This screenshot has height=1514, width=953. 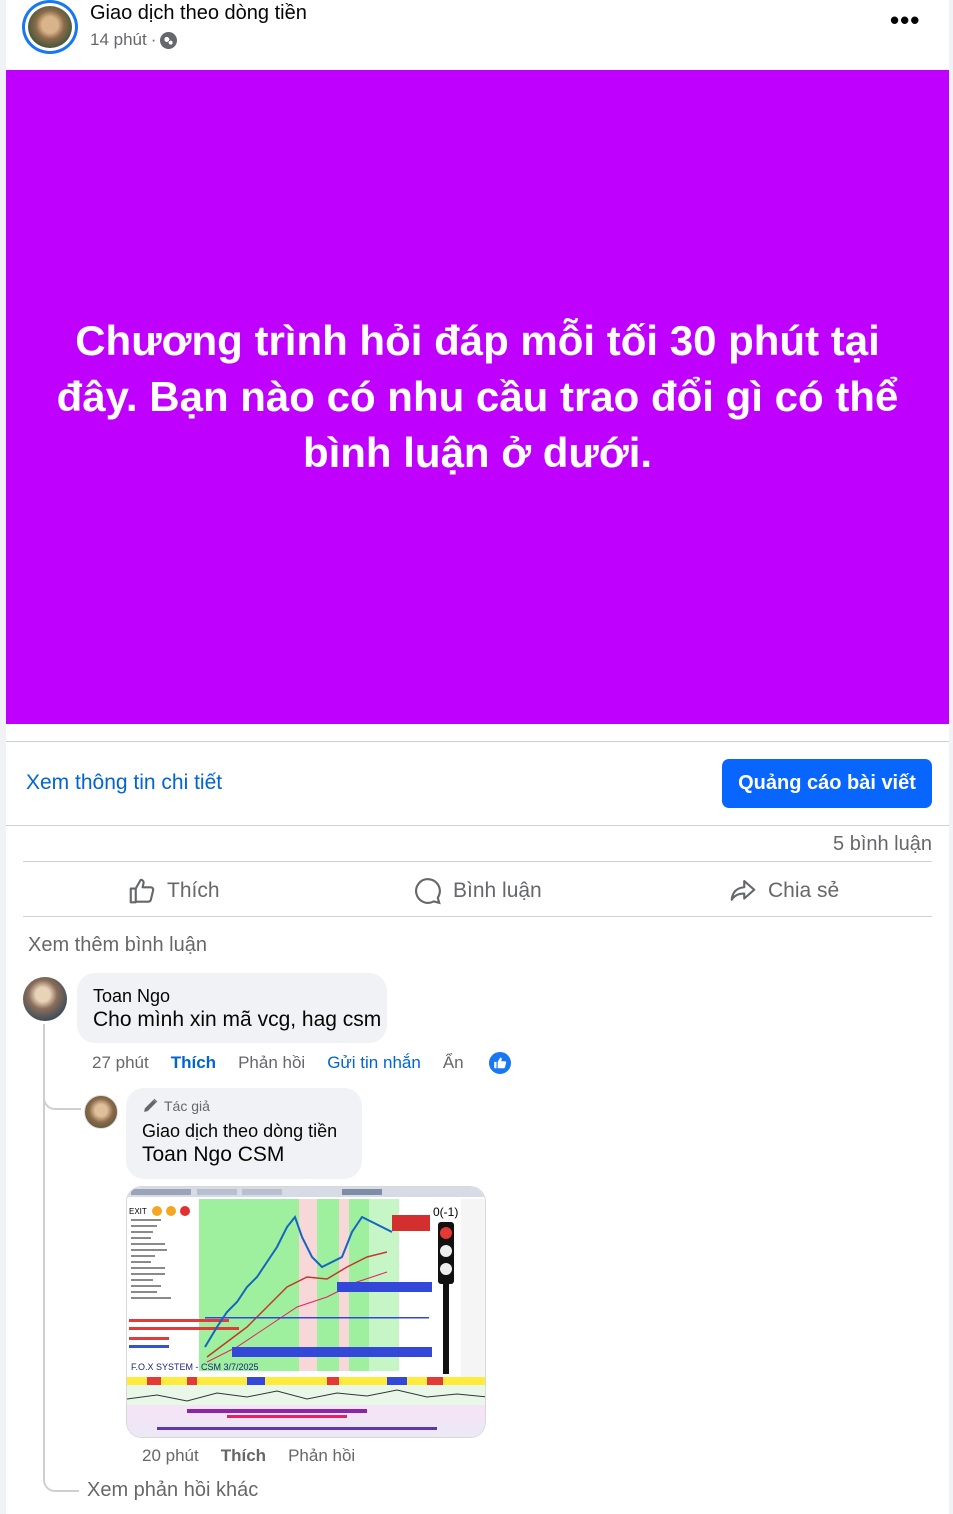 What do you see at coordinates (101, 1112) in the screenshot?
I see `reply-avatar` at bounding box center [101, 1112].